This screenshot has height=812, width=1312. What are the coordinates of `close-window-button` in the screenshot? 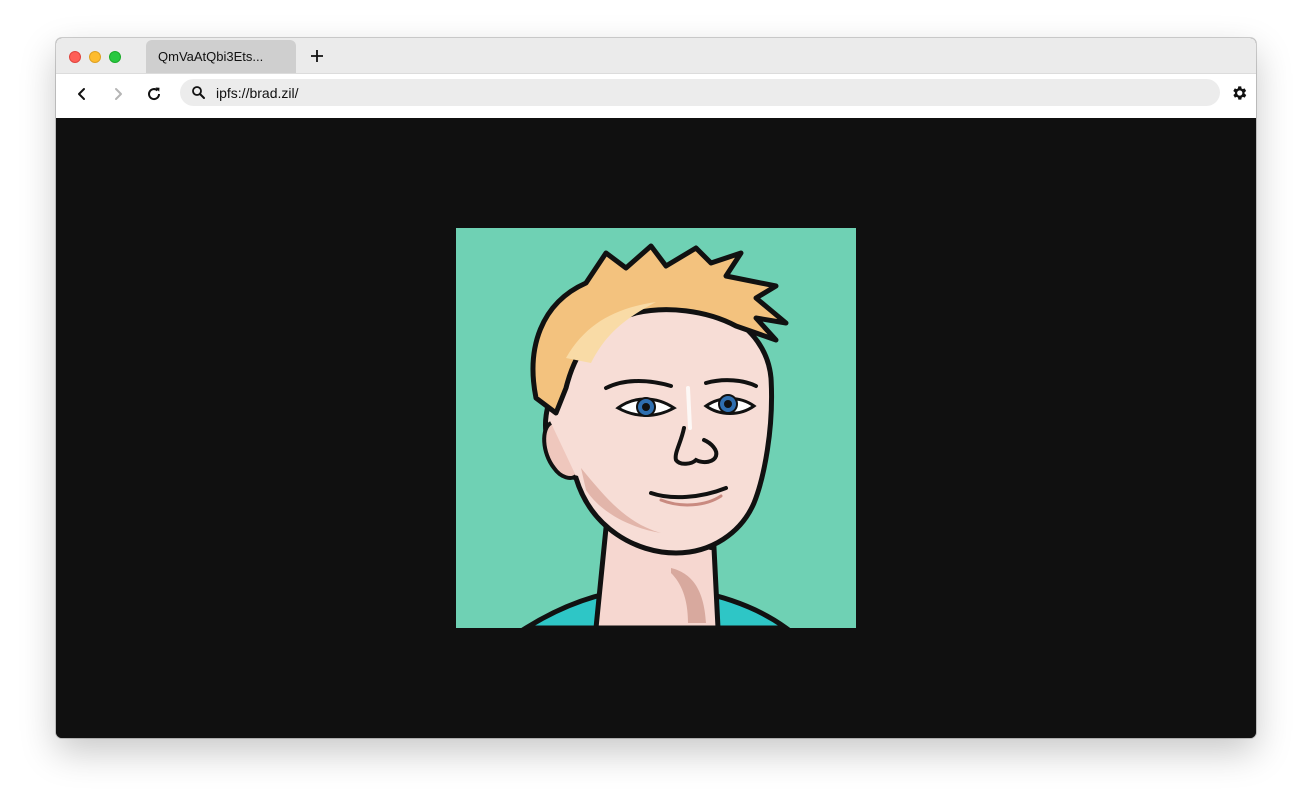 It's located at (75, 57).